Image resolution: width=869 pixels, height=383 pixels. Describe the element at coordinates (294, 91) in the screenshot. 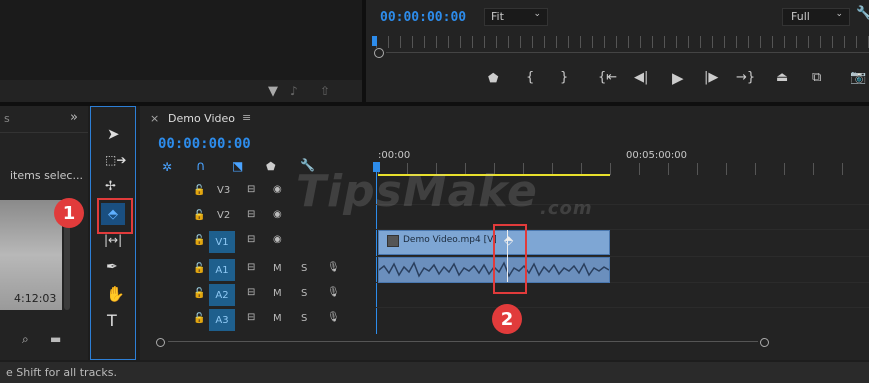

I see `music-icon: ♪` at that location.